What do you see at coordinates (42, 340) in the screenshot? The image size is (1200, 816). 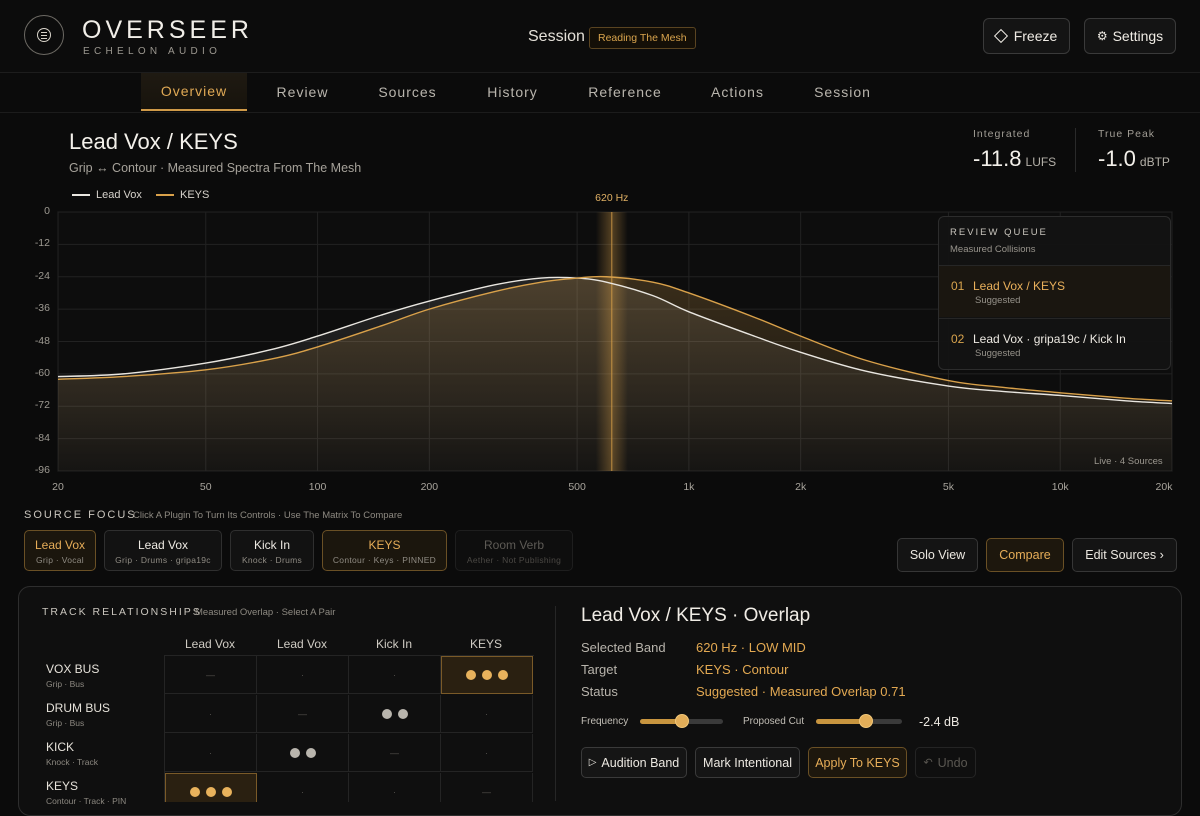 I see `y-tick-label: -48` at bounding box center [42, 340].